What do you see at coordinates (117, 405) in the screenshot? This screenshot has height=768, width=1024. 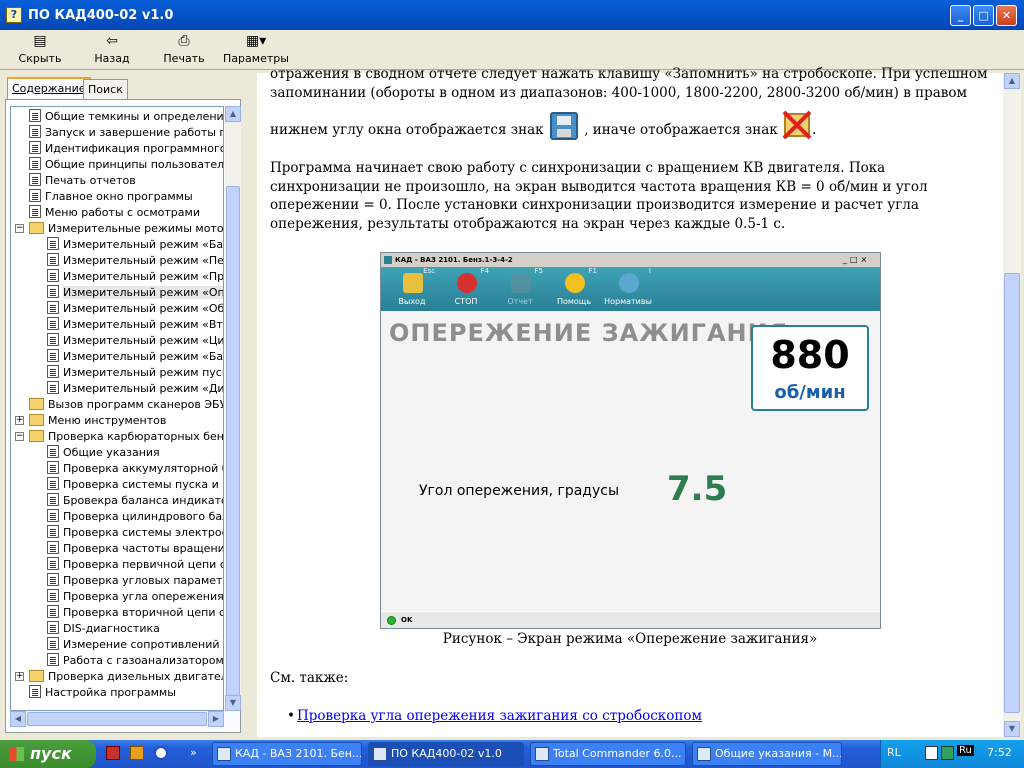 I see `tree-item: Вызов программ сканеров ЭБУ автомобиля` at bounding box center [117, 405].